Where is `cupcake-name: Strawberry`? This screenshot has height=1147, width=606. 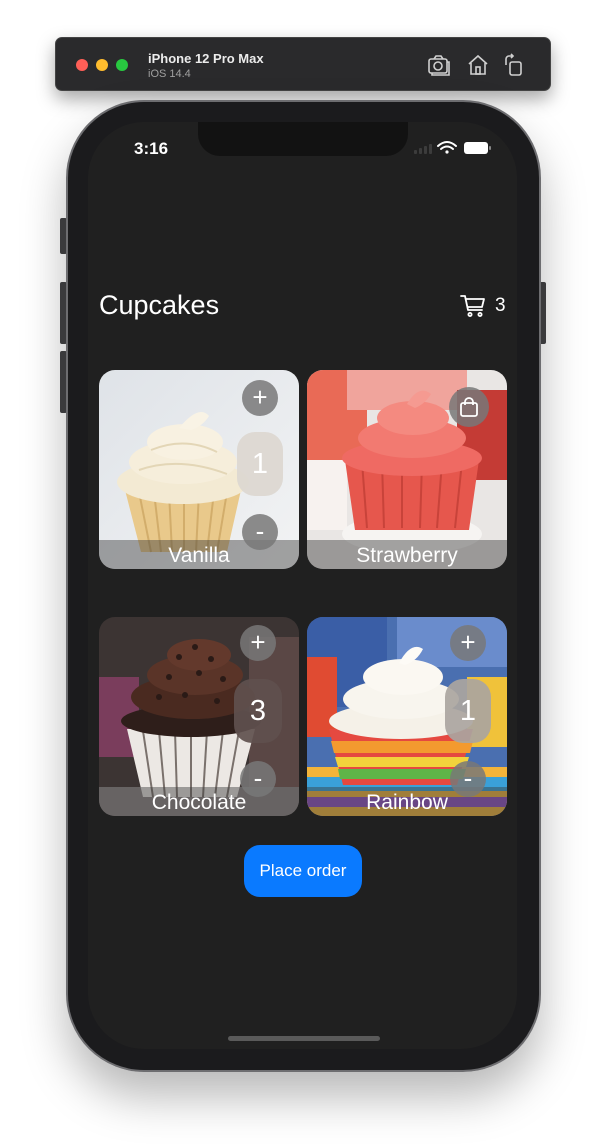
cupcake-name: Strawberry is located at coordinates (407, 555).